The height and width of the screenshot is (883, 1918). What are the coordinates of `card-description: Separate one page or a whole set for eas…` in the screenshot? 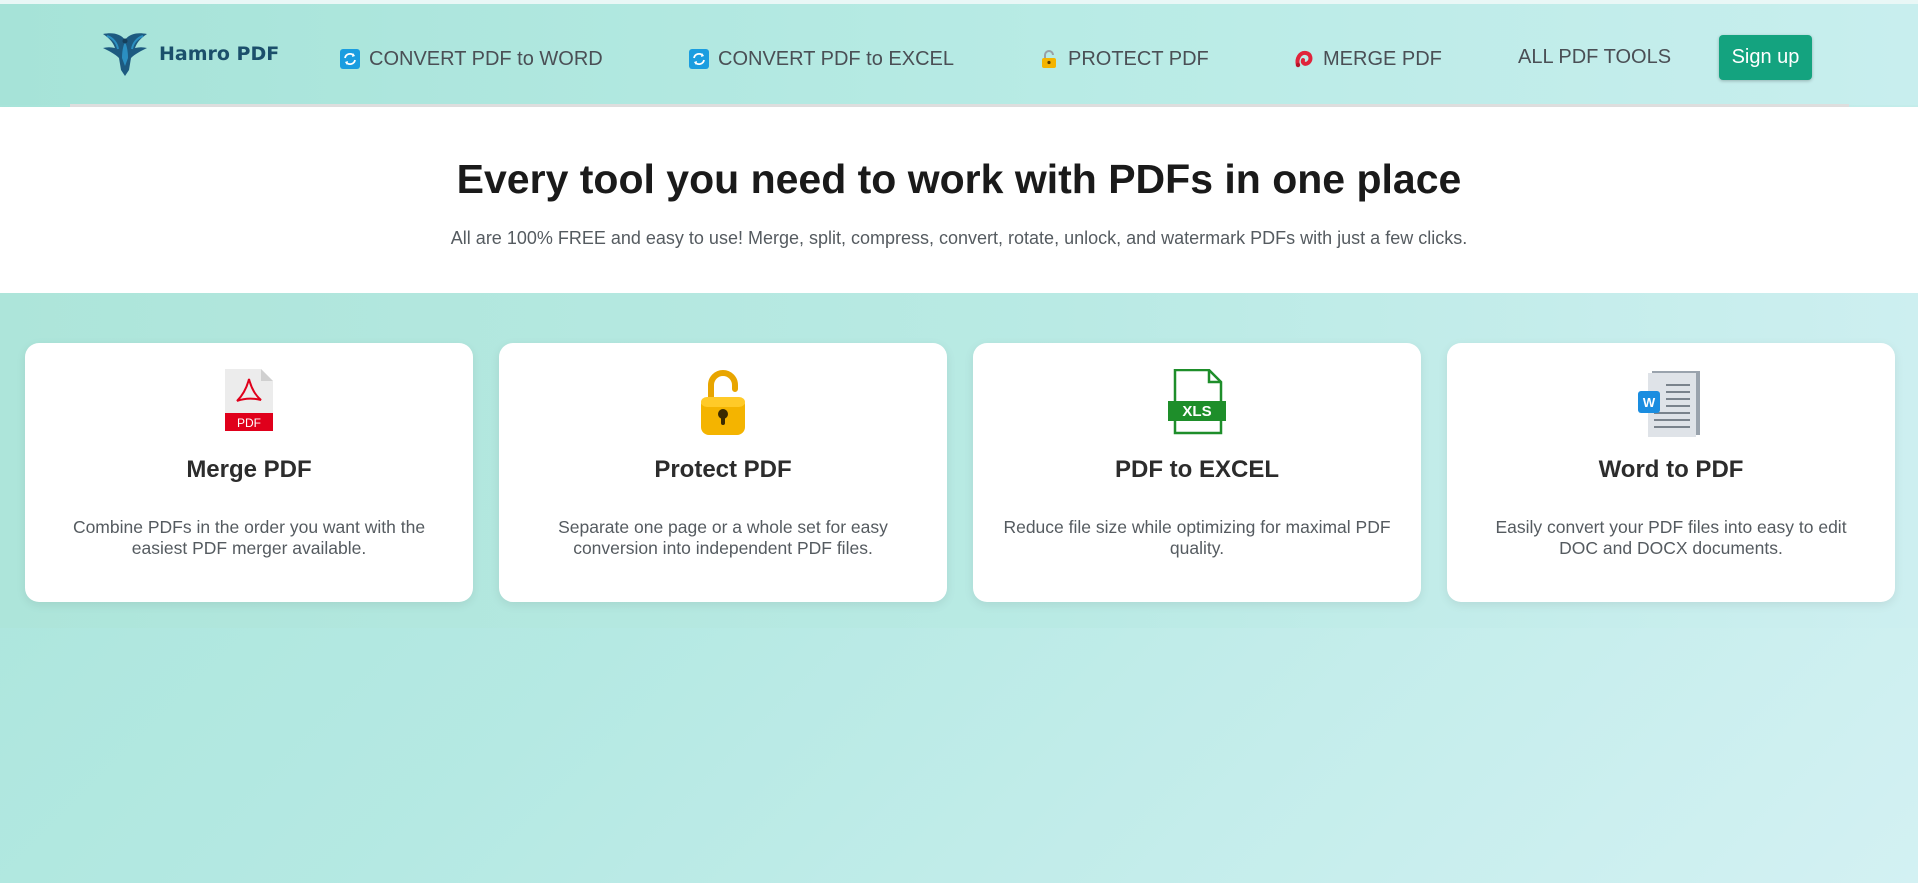 It's located at (723, 537).